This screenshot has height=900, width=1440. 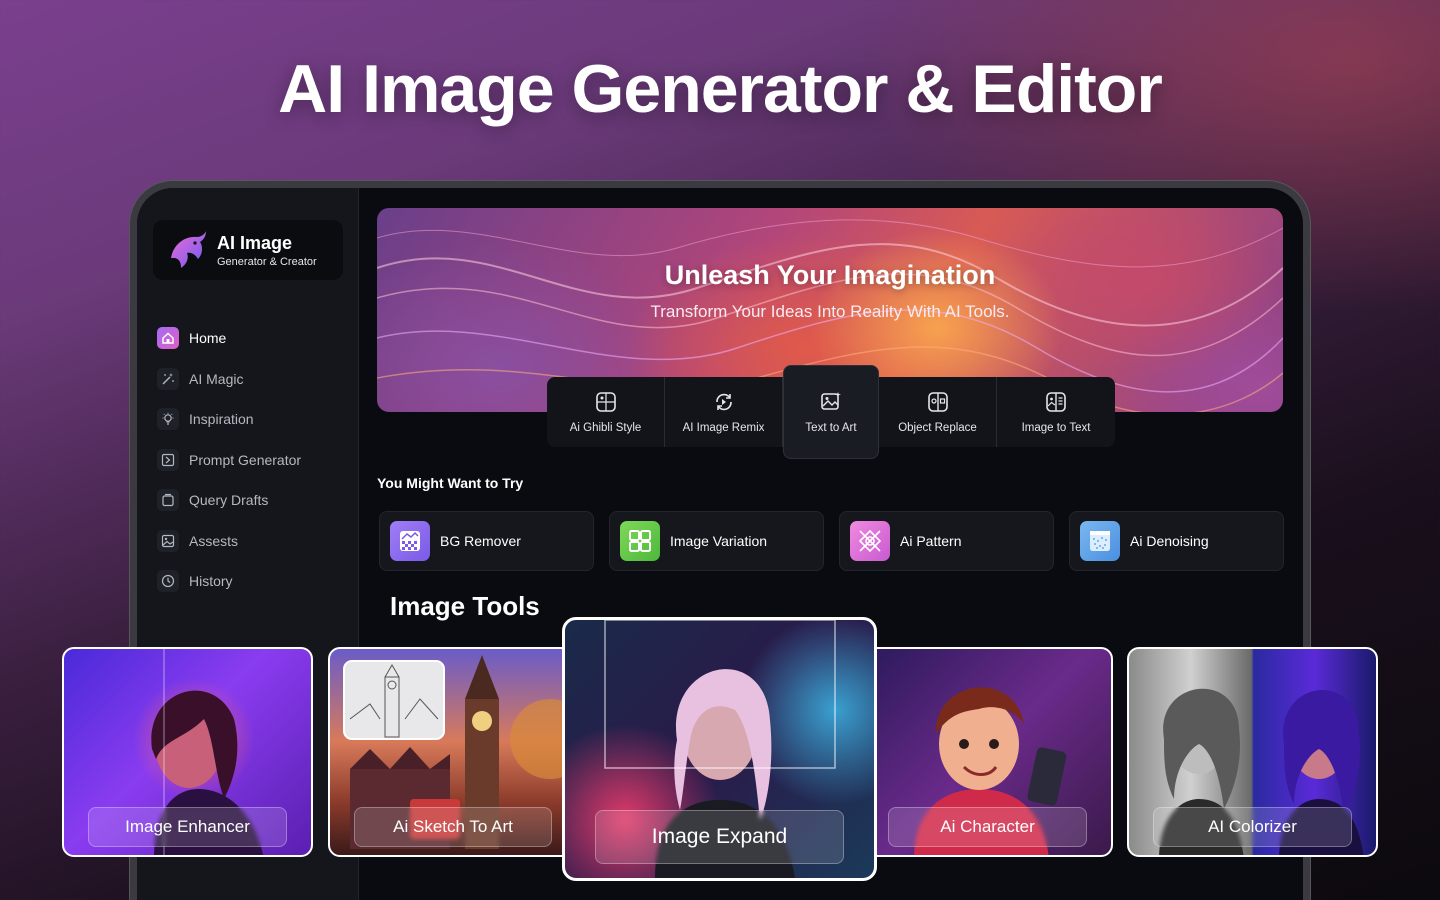 I want to click on sidebar-item-home: Home, so click(x=252, y=338).